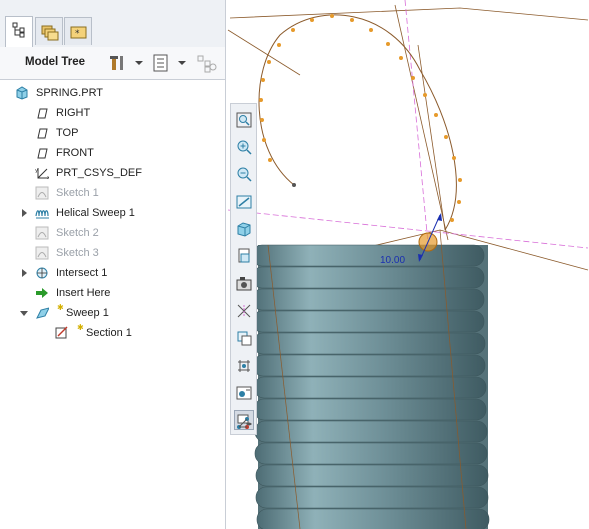 The width and height of the screenshot is (589, 529). Describe the element at coordinates (42, 293) in the screenshot. I see `insert-arrow-icon` at that location.